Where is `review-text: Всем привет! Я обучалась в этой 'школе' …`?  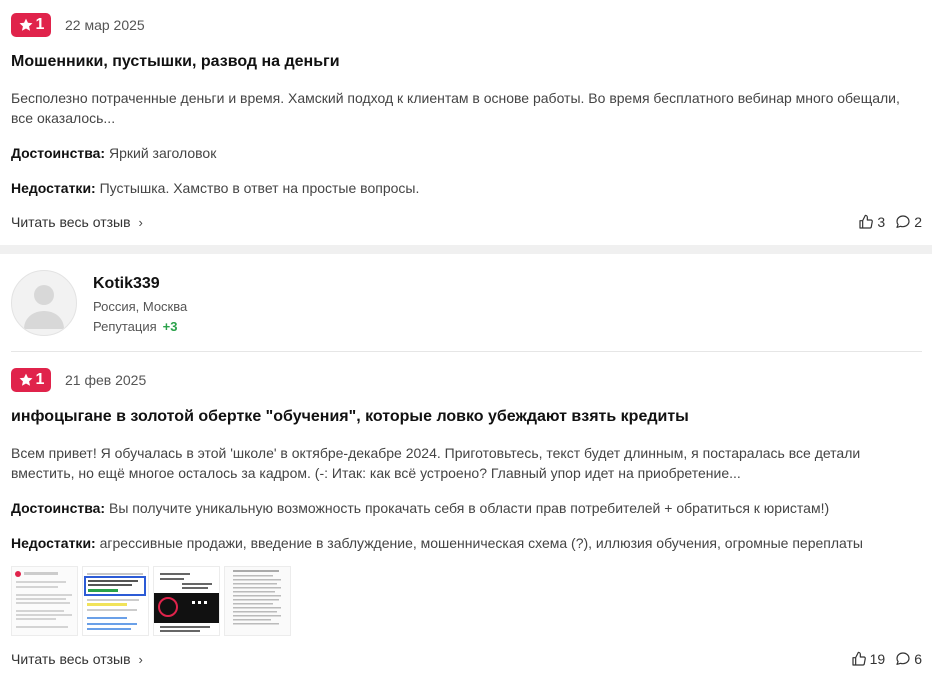
review-text: Всем привет! Я обучалась в этой 'школе' … is located at coordinates (436, 463).